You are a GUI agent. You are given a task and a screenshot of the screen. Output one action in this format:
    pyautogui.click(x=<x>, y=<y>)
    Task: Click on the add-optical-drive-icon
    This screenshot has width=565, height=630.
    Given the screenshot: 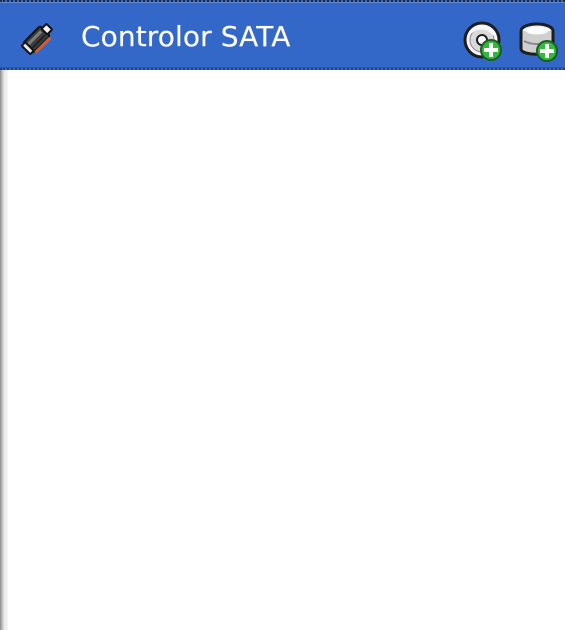 What is the action you would take?
    pyautogui.click(x=482, y=41)
    